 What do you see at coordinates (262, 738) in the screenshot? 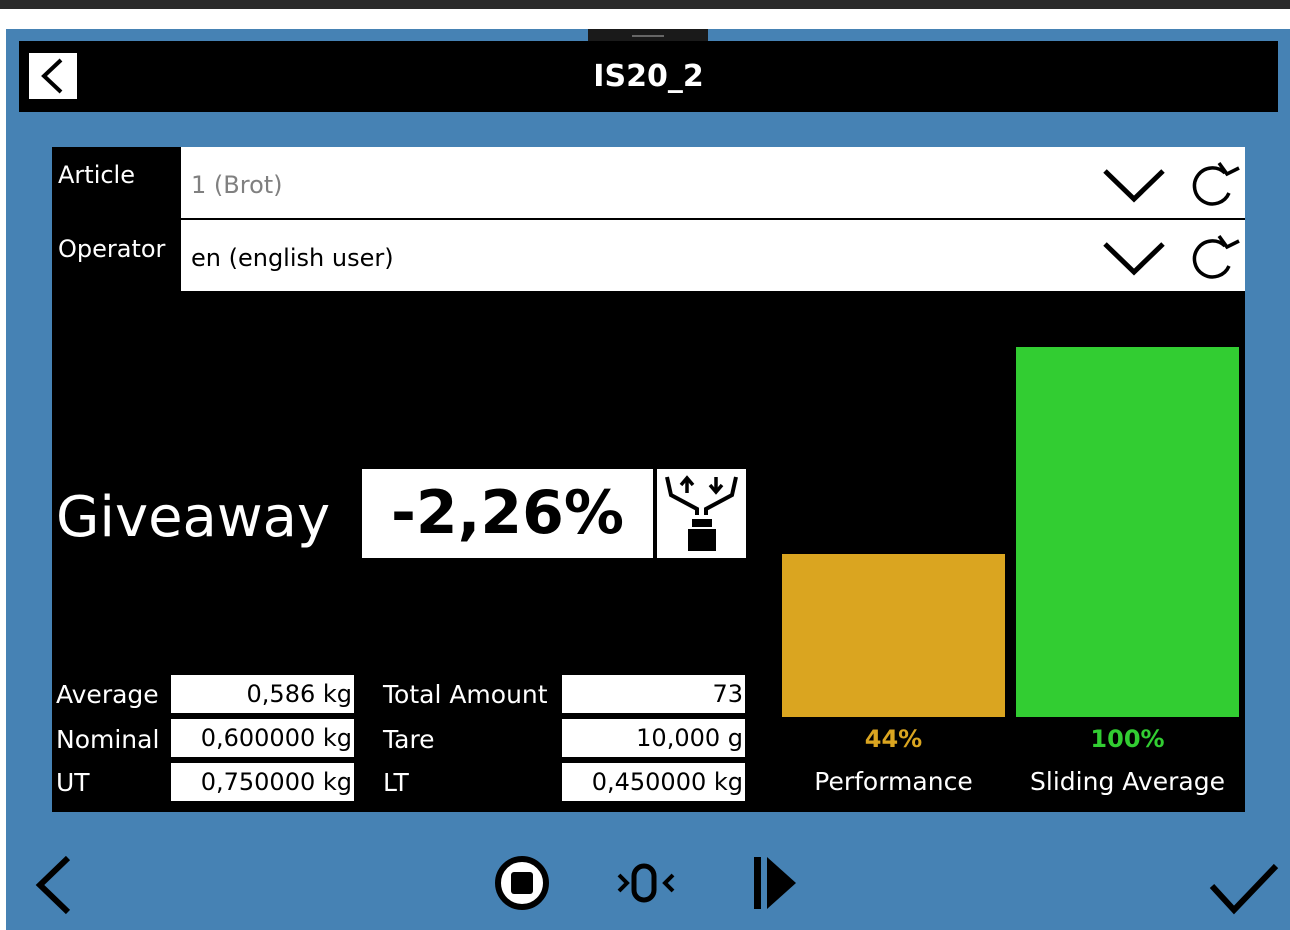
I see `nominal-value: 0,600000 kg` at bounding box center [262, 738].